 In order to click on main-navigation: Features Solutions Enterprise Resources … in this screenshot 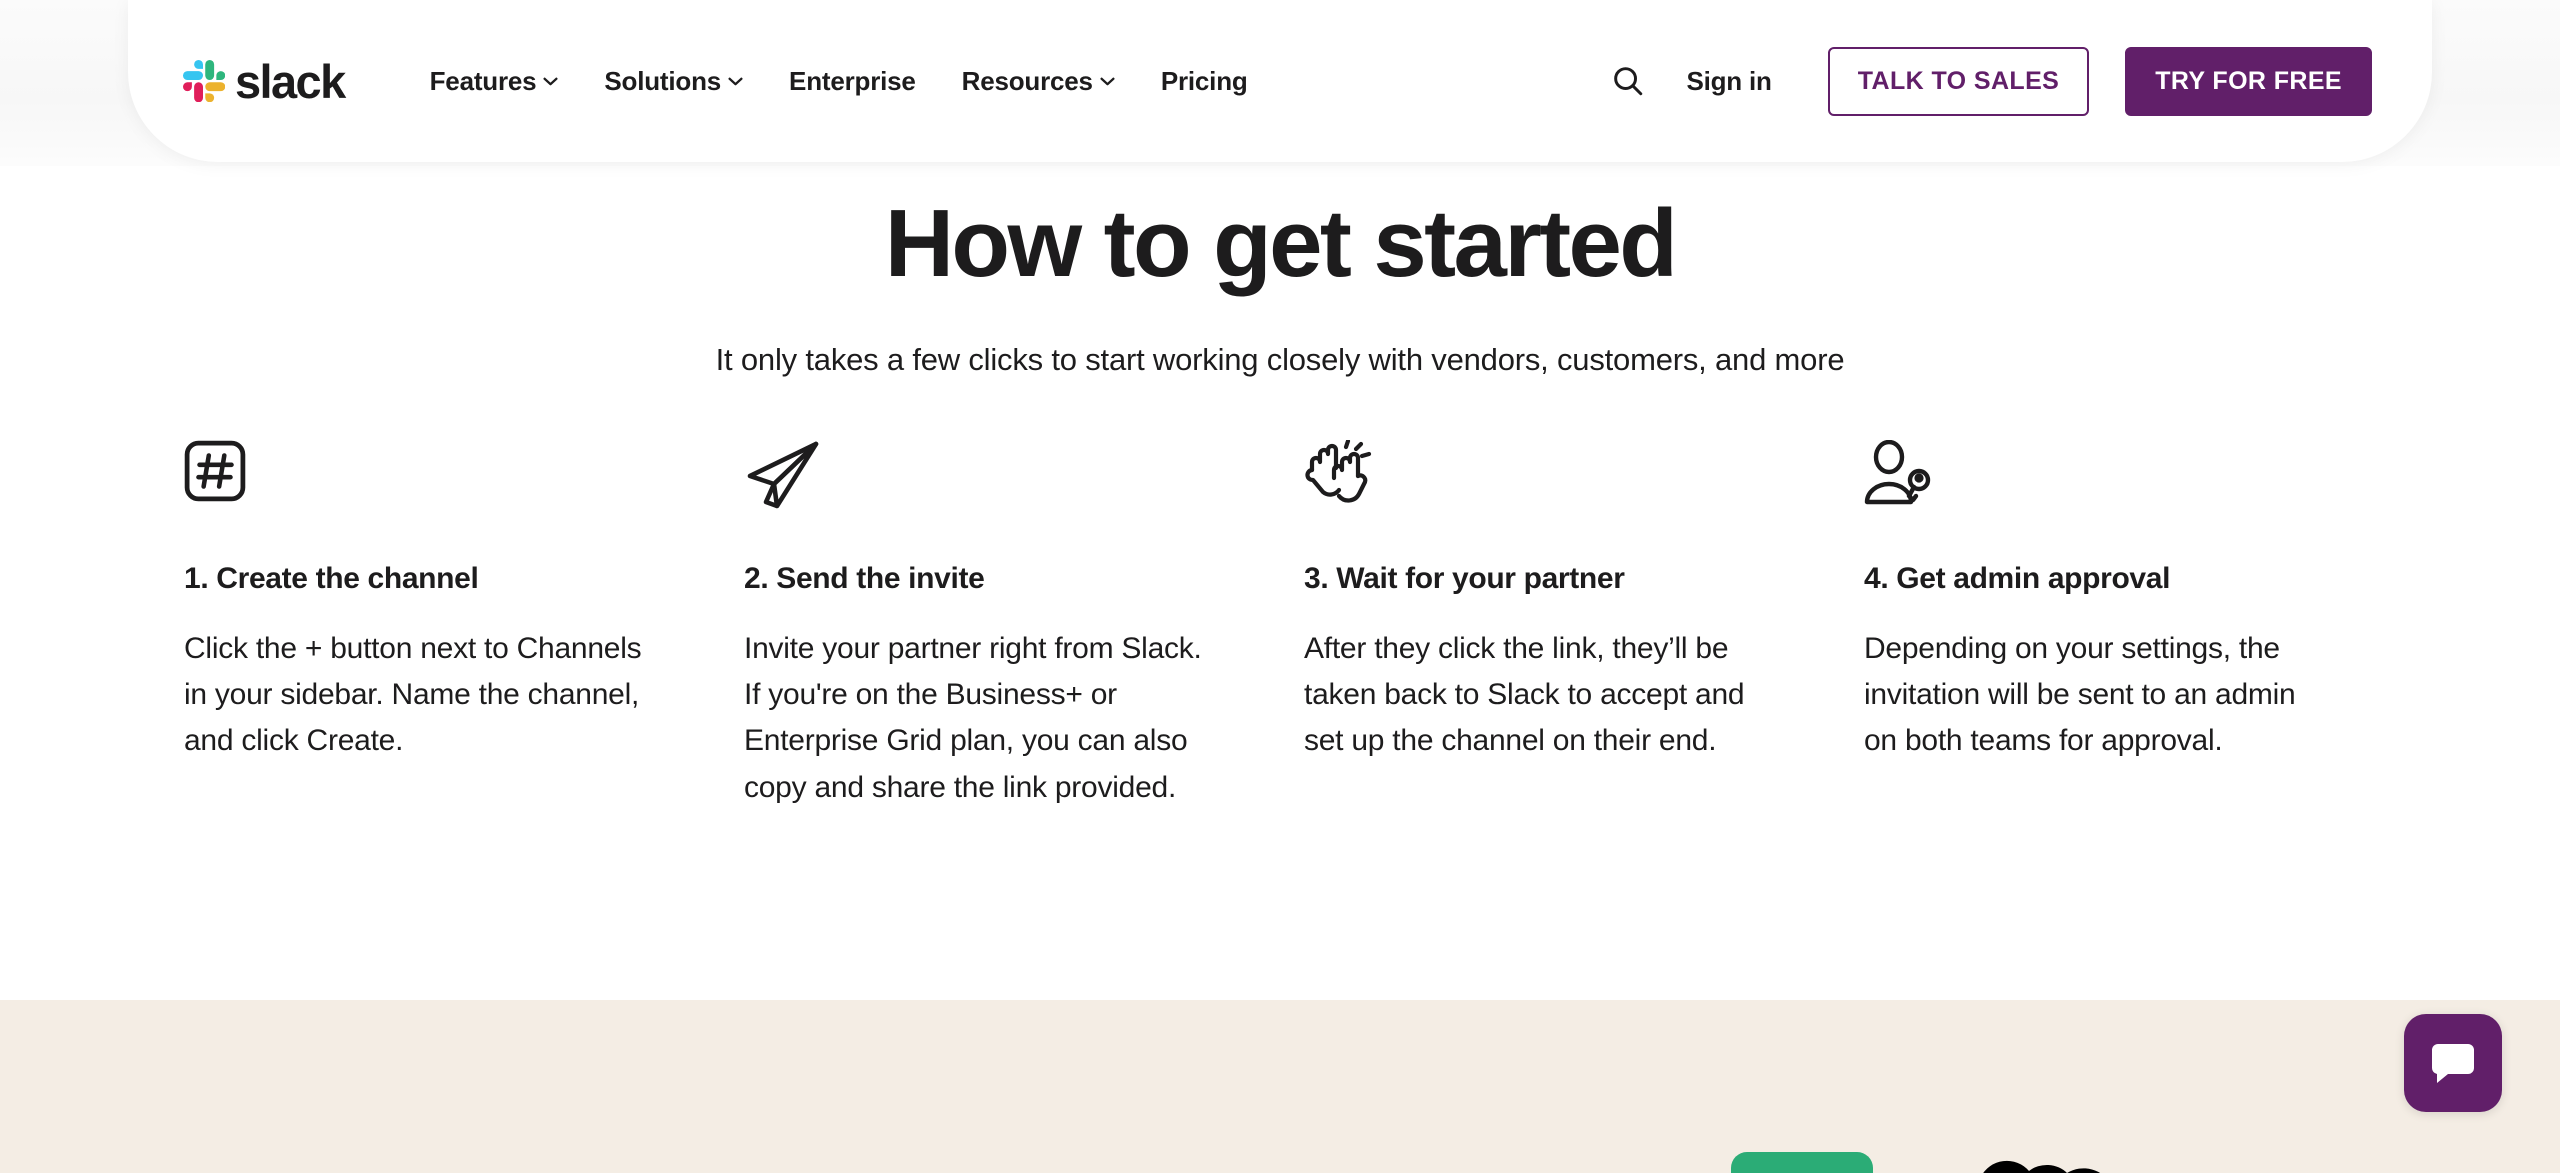, I will do `click(839, 81)`.